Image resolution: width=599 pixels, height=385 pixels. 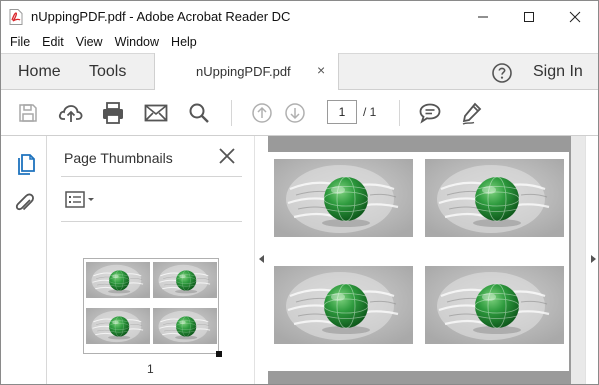 I want to click on maximize-icon, so click(x=529, y=16).